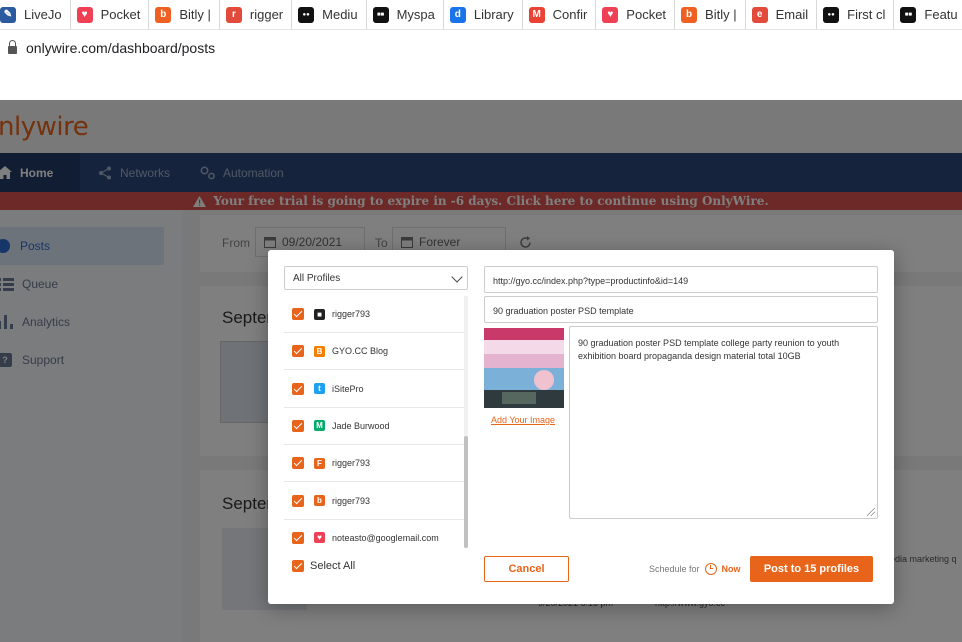 The width and height of the screenshot is (962, 642). I want to click on bookmark-label: First cl, so click(866, 14).